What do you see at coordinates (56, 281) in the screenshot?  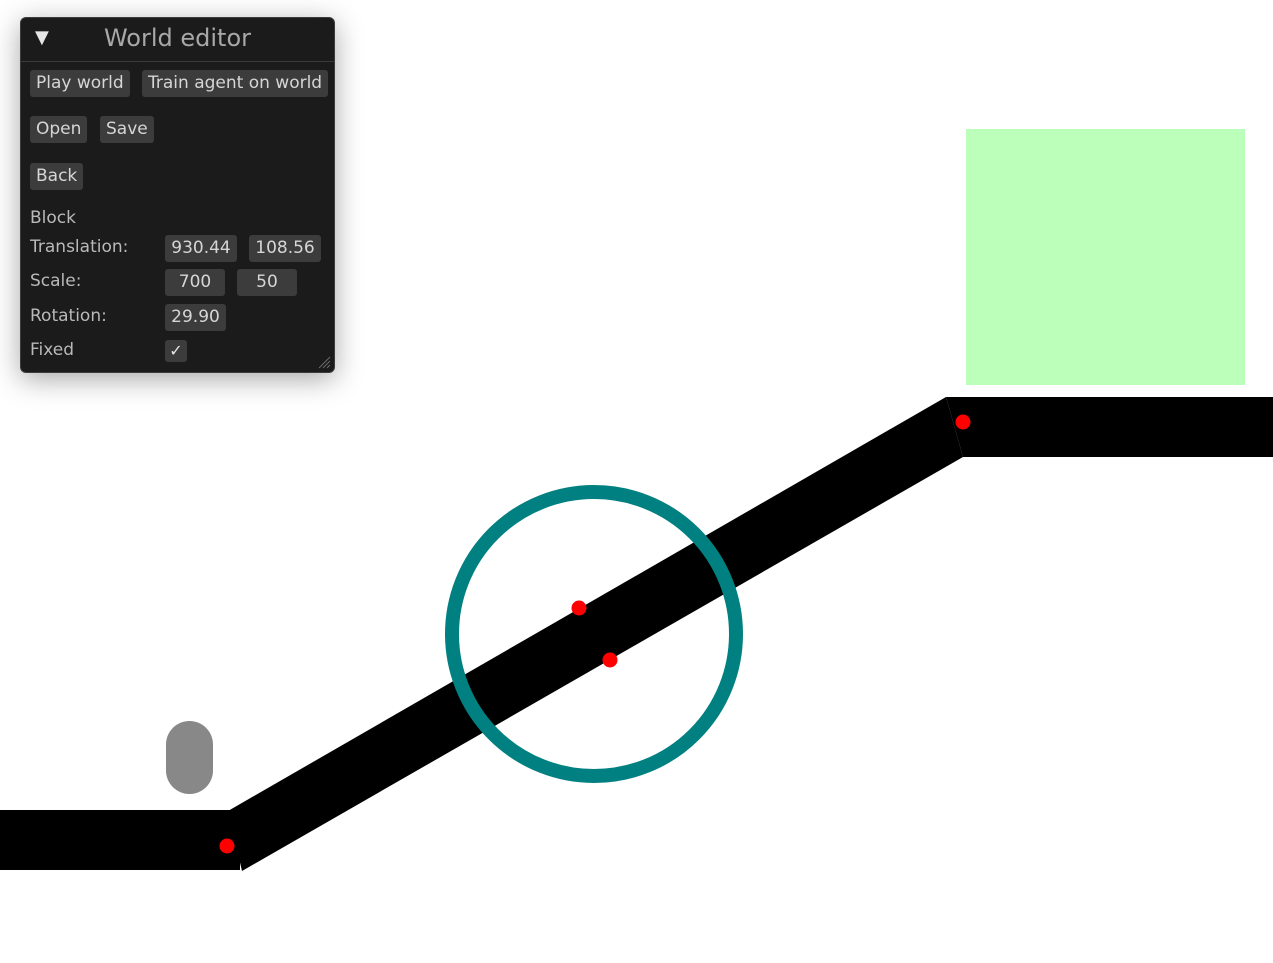 I see `scale-label: Scale:` at bounding box center [56, 281].